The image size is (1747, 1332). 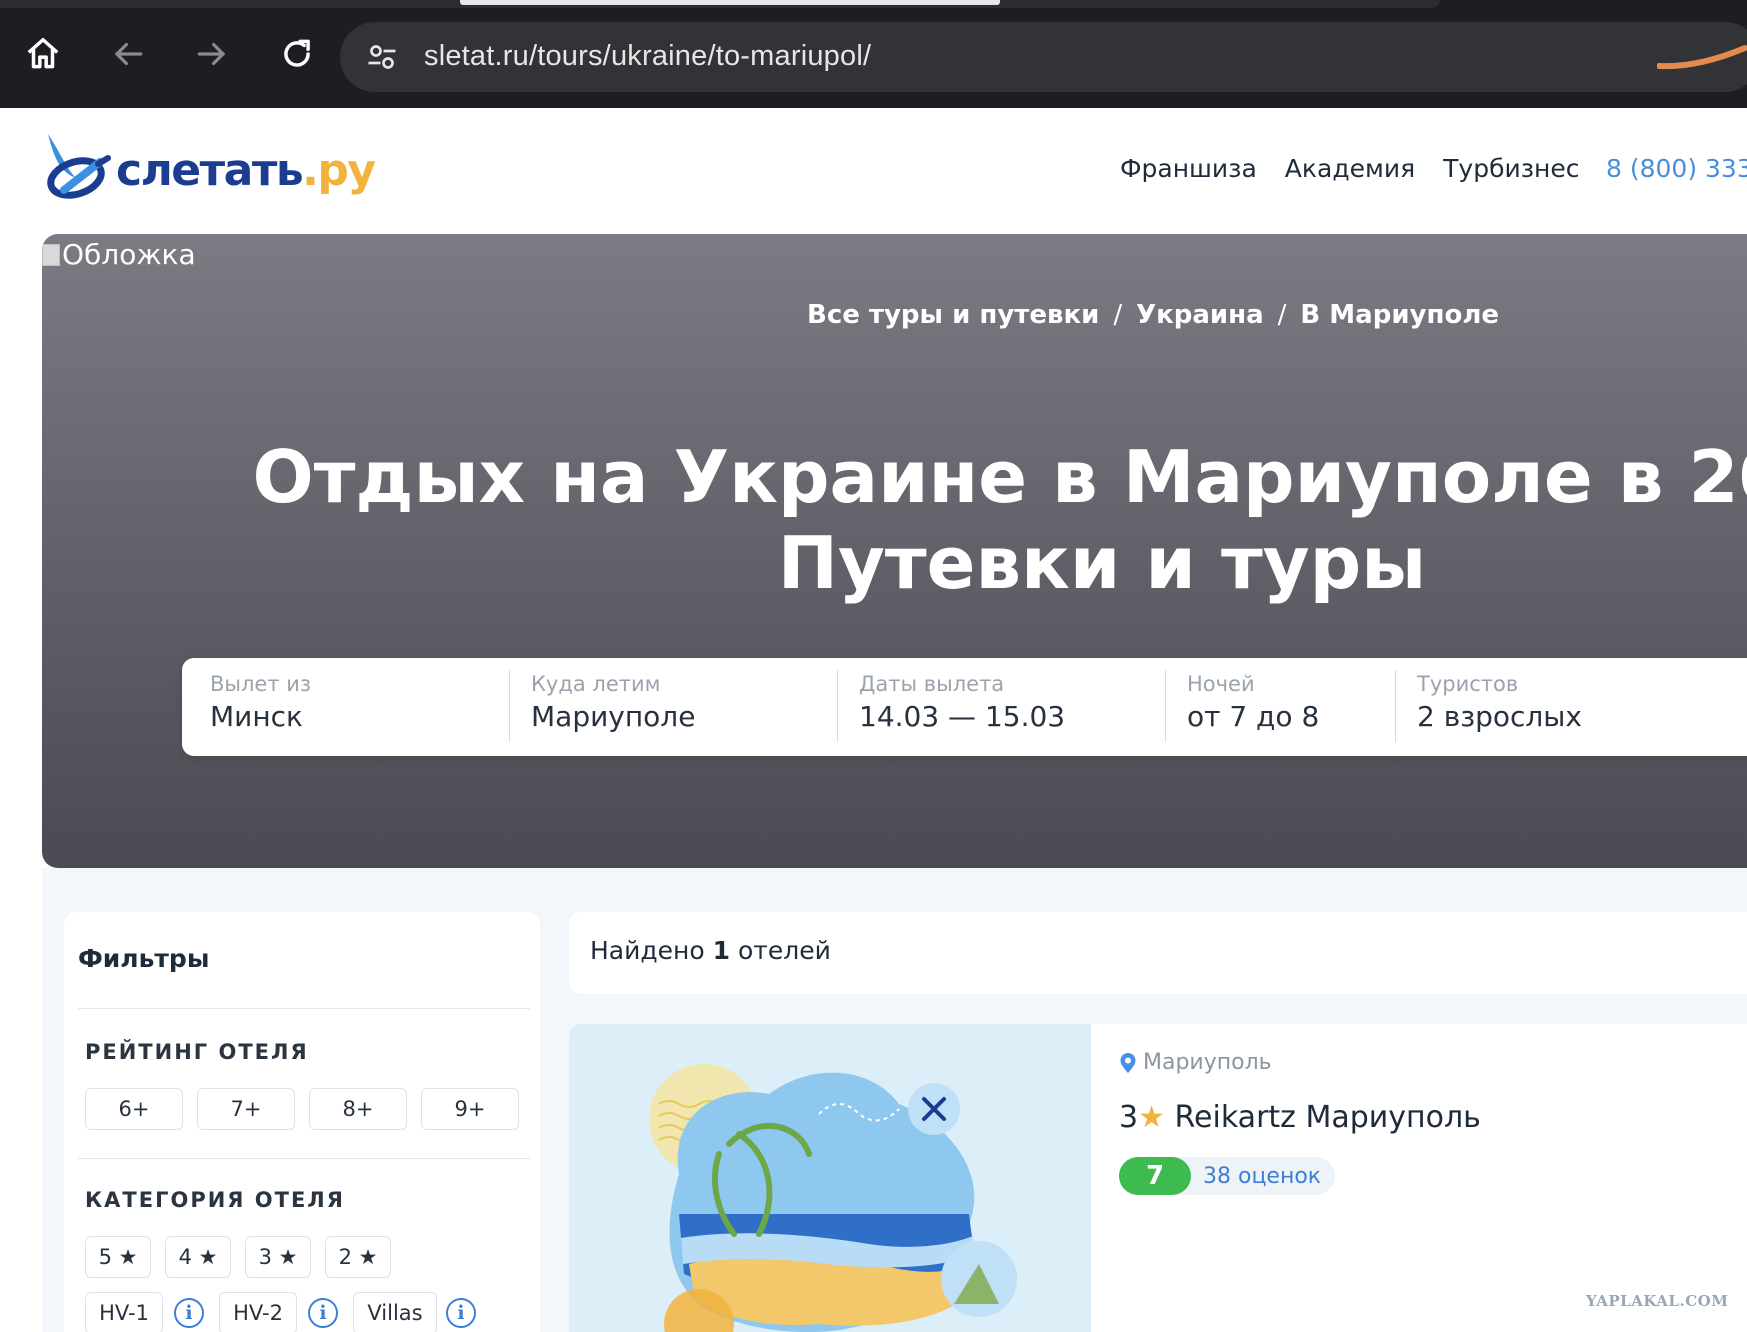 What do you see at coordinates (1702, 57) in the screenshot?
I see `pen-scribble` at bounding box center [1702, 57].